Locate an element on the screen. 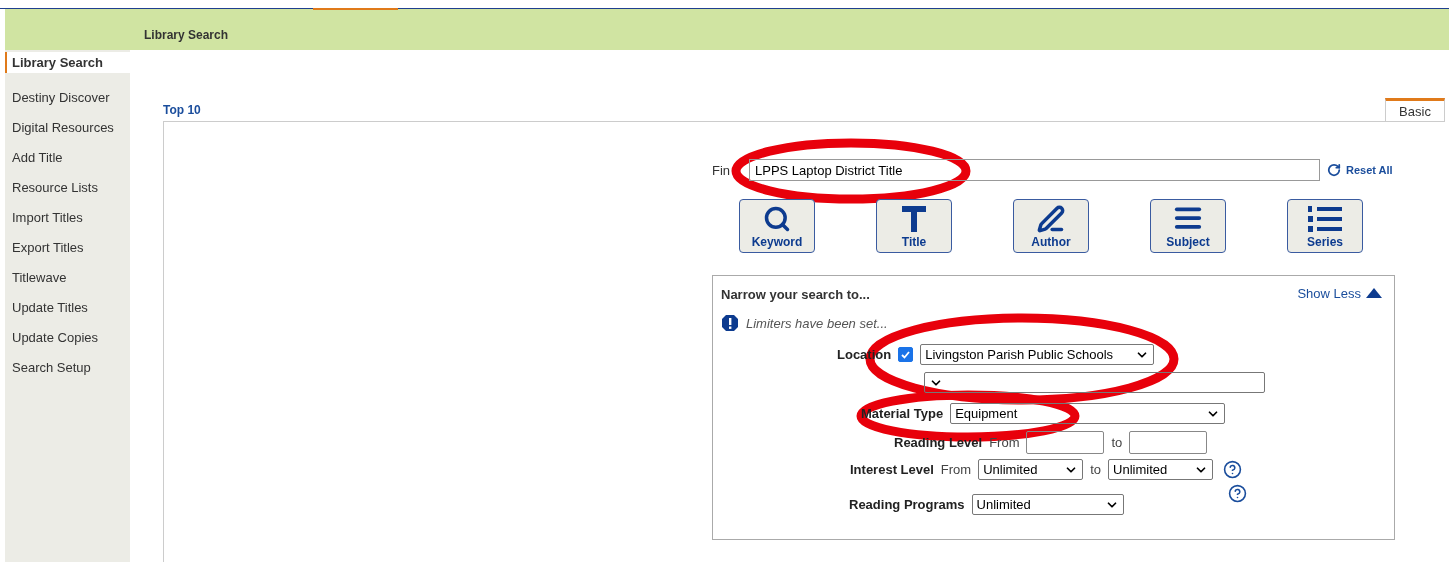 The height and width of the screenshot is (562, 1449). to-input is located at coordinates (1168, 442).